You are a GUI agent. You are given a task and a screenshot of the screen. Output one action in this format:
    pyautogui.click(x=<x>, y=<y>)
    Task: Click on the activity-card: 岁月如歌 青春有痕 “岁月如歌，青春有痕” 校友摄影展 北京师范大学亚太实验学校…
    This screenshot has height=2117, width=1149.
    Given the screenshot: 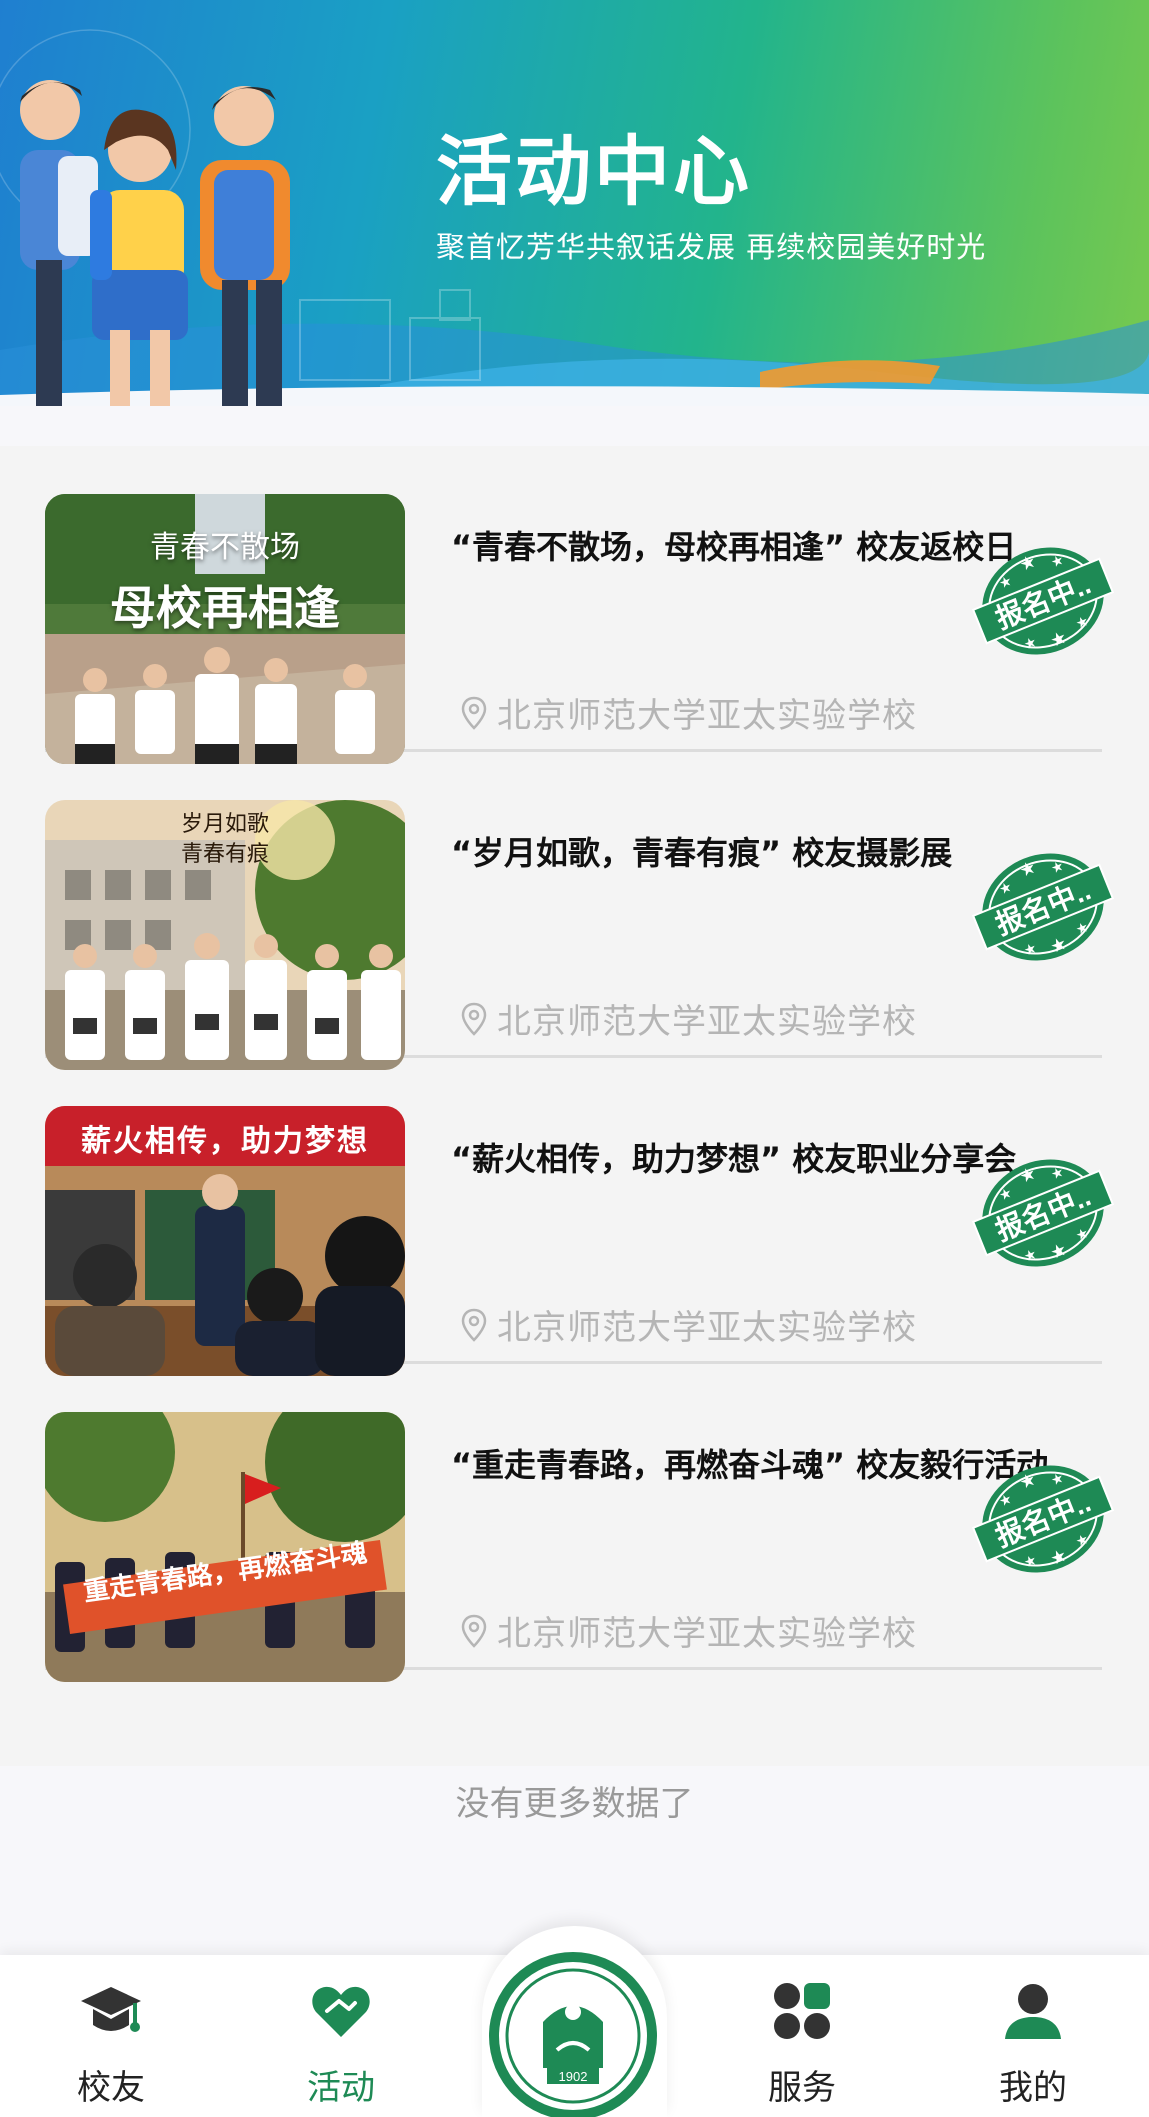 What is the action you would take?
    pyautogui.click(x=580, y=911)
    